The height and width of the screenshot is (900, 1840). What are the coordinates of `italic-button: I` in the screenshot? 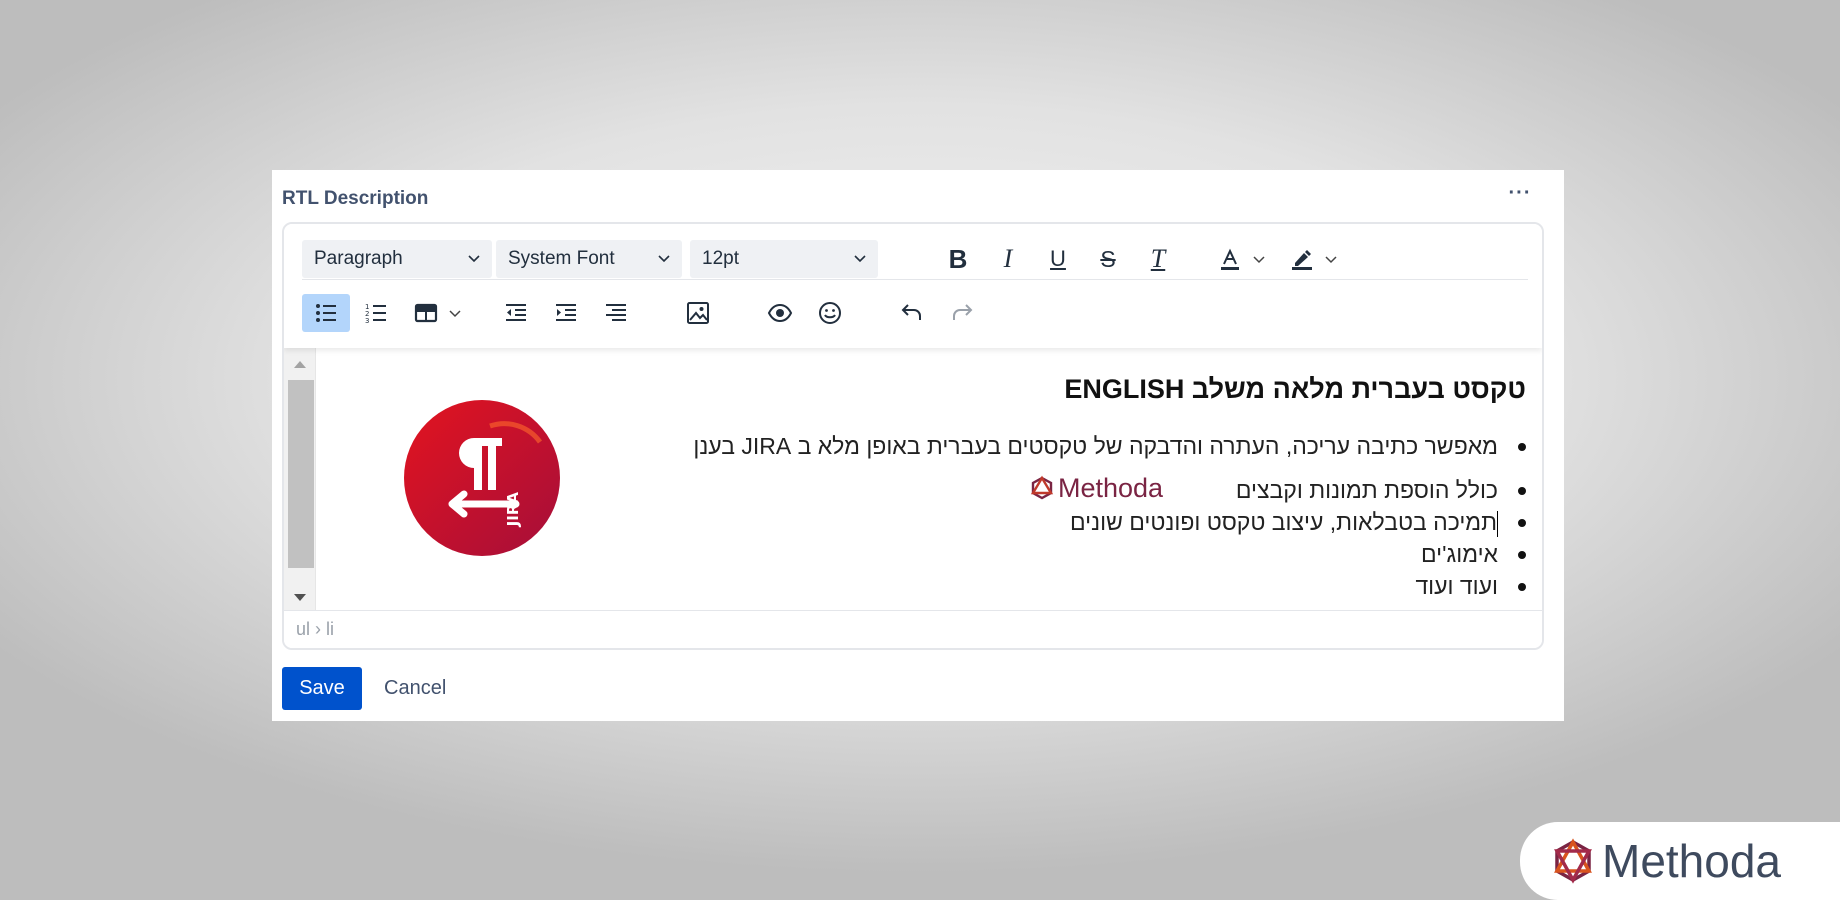 It's located at (1008, 259).